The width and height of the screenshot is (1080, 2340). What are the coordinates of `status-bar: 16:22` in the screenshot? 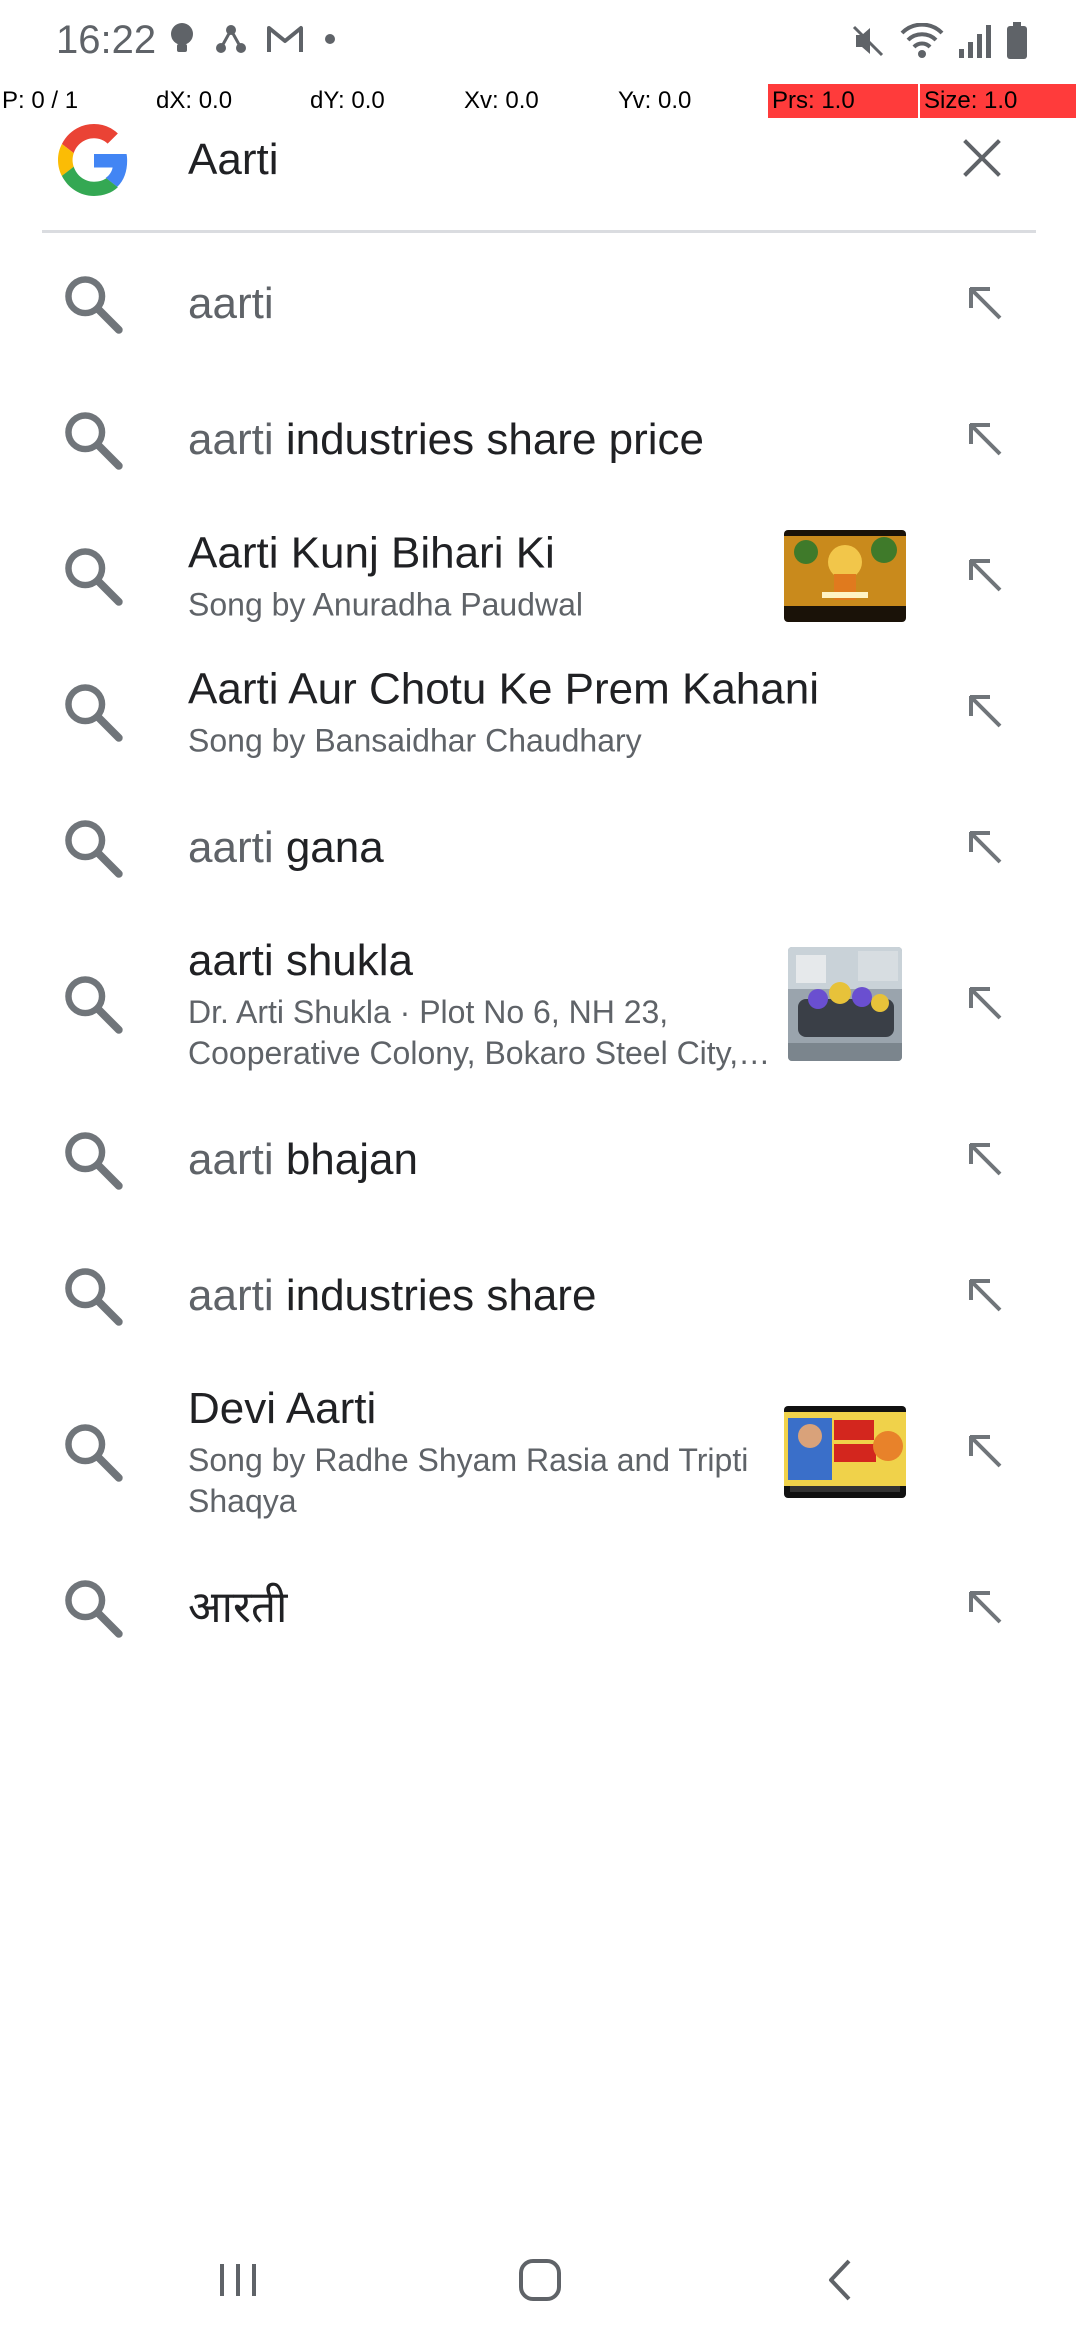 It's located at (540, 42).